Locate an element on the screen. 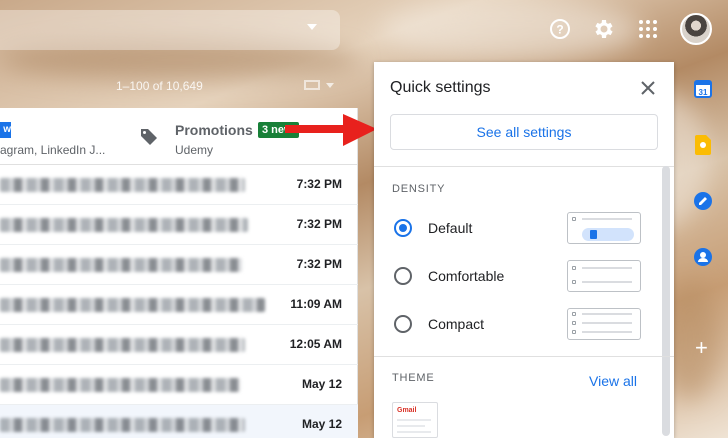  keyboard-icon is located at coordinates (312, 85).